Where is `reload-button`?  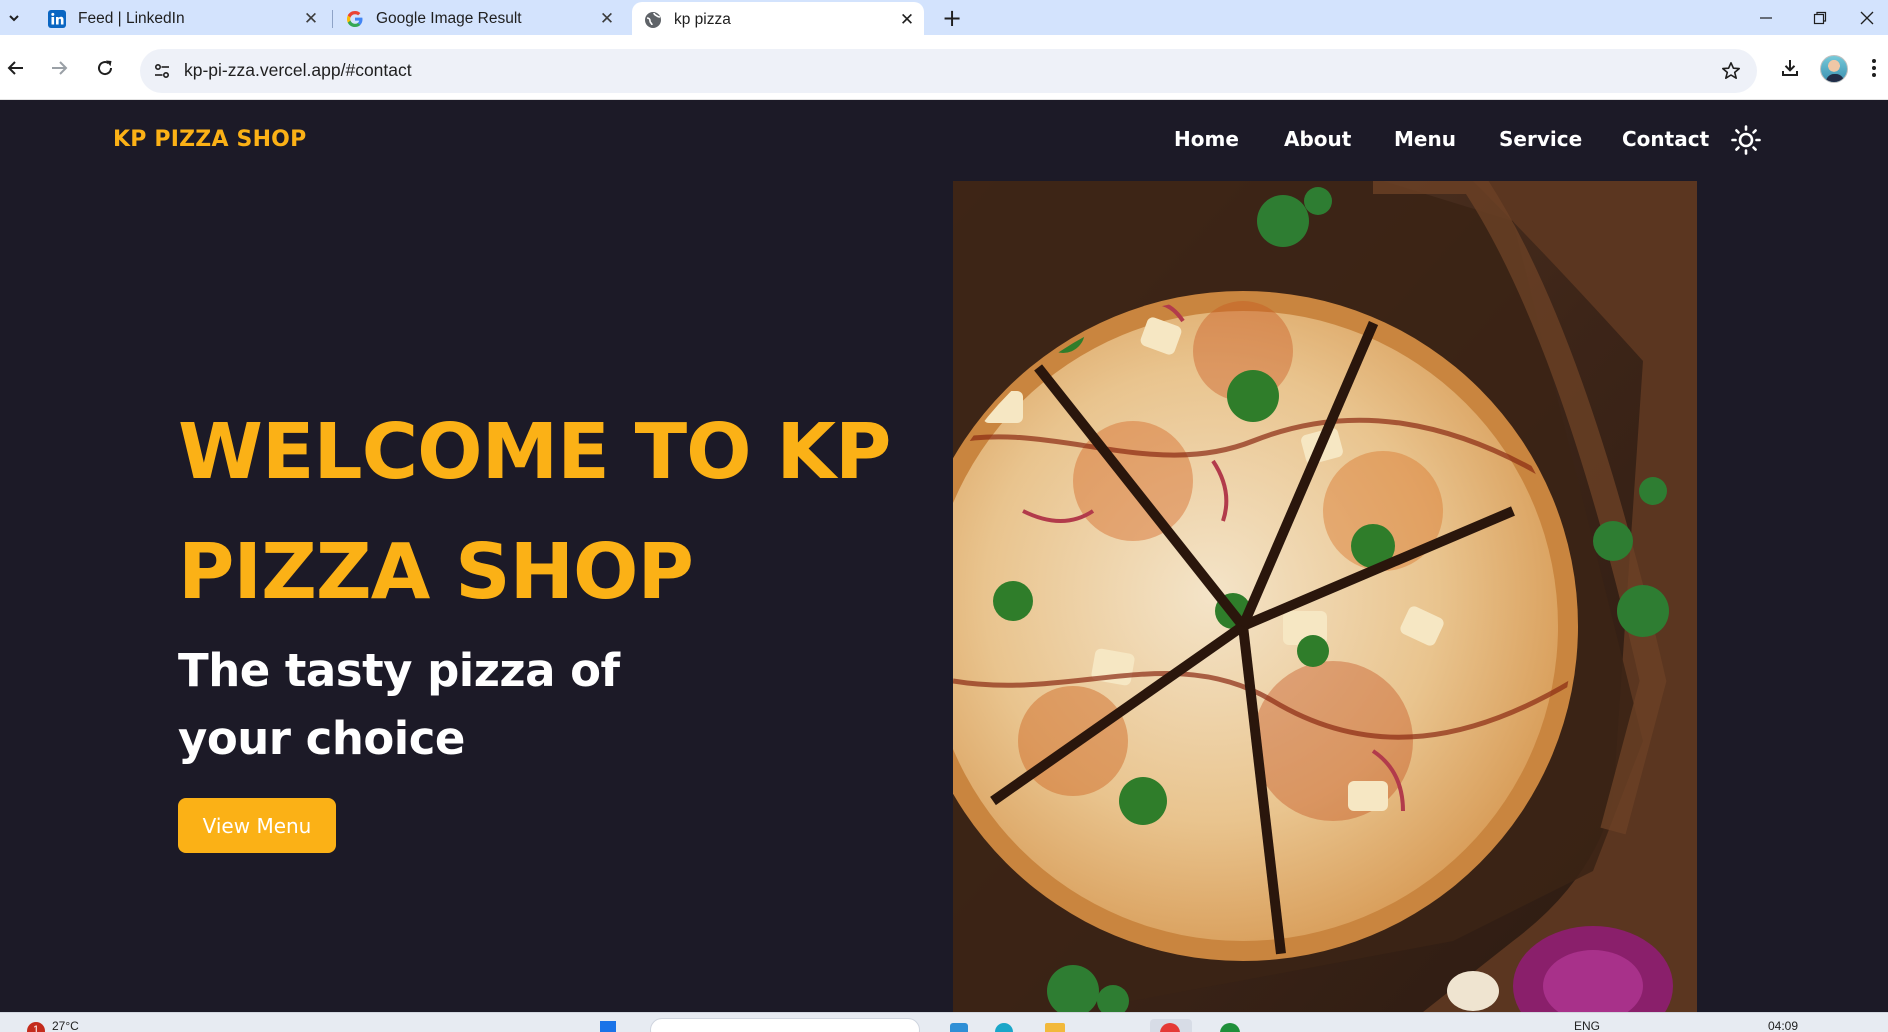
reload-button is located at coordinates (105, 68).